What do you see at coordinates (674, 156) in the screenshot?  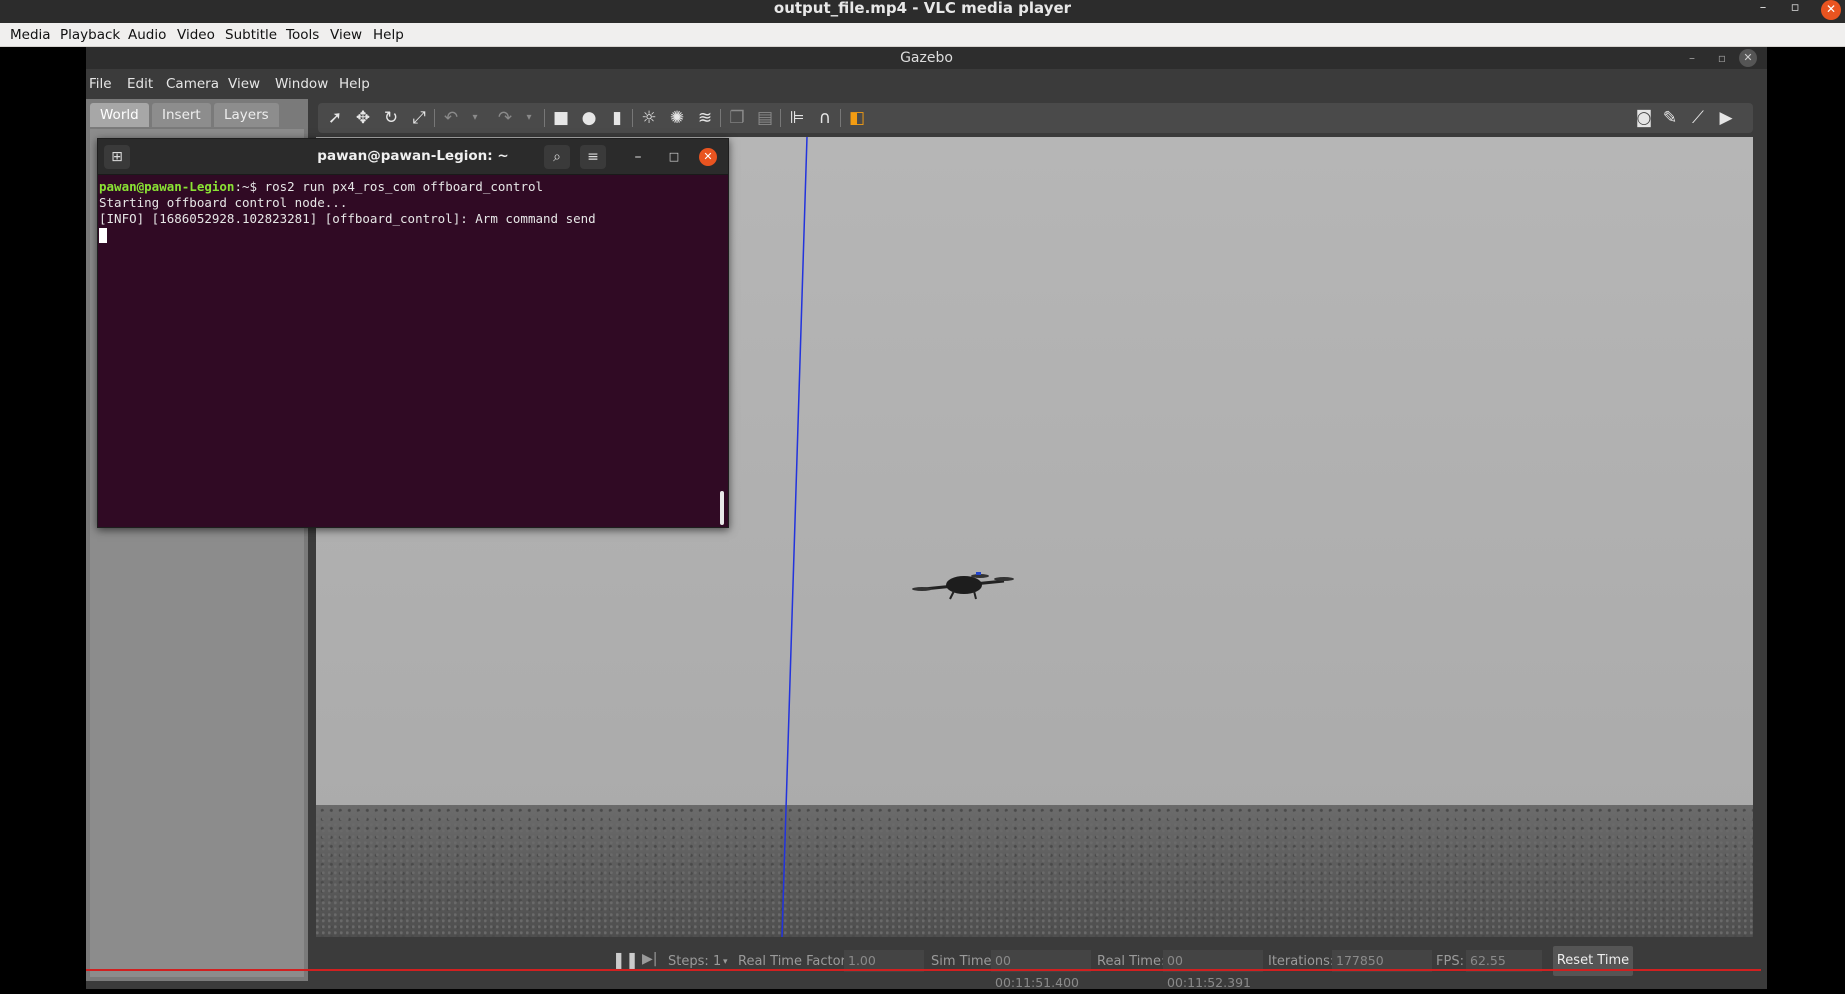 I see `terminal-maximize-icon: □` at bounding box center [674, 156].